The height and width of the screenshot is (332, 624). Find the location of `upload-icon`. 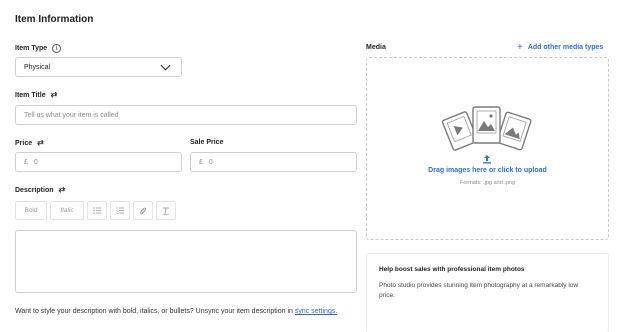

upload-icon is located at coordinates (487, 159).